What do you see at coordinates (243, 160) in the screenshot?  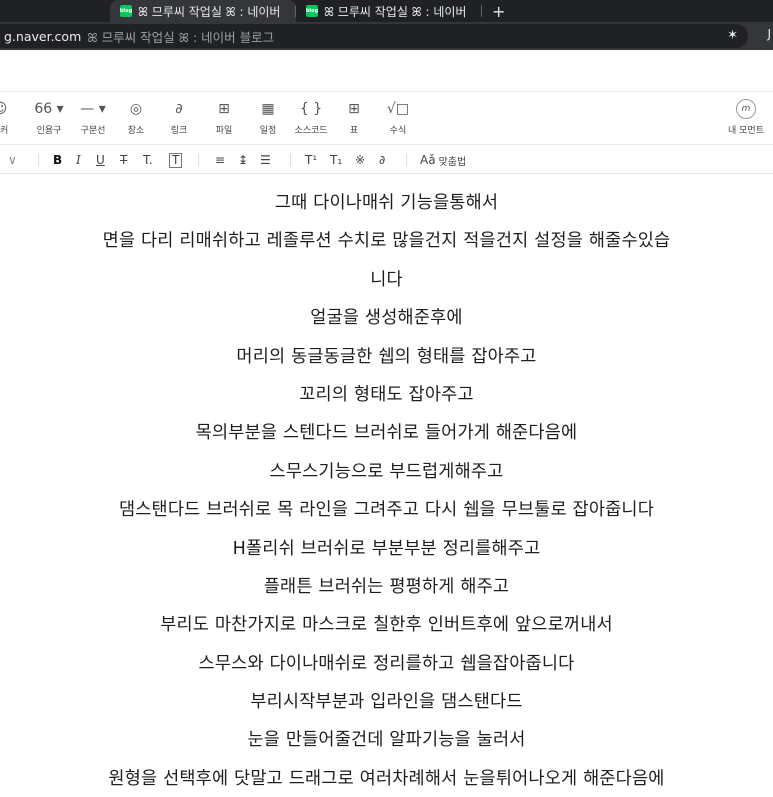 I see `line-height-button: ↨` at bounding box center [243, 160].